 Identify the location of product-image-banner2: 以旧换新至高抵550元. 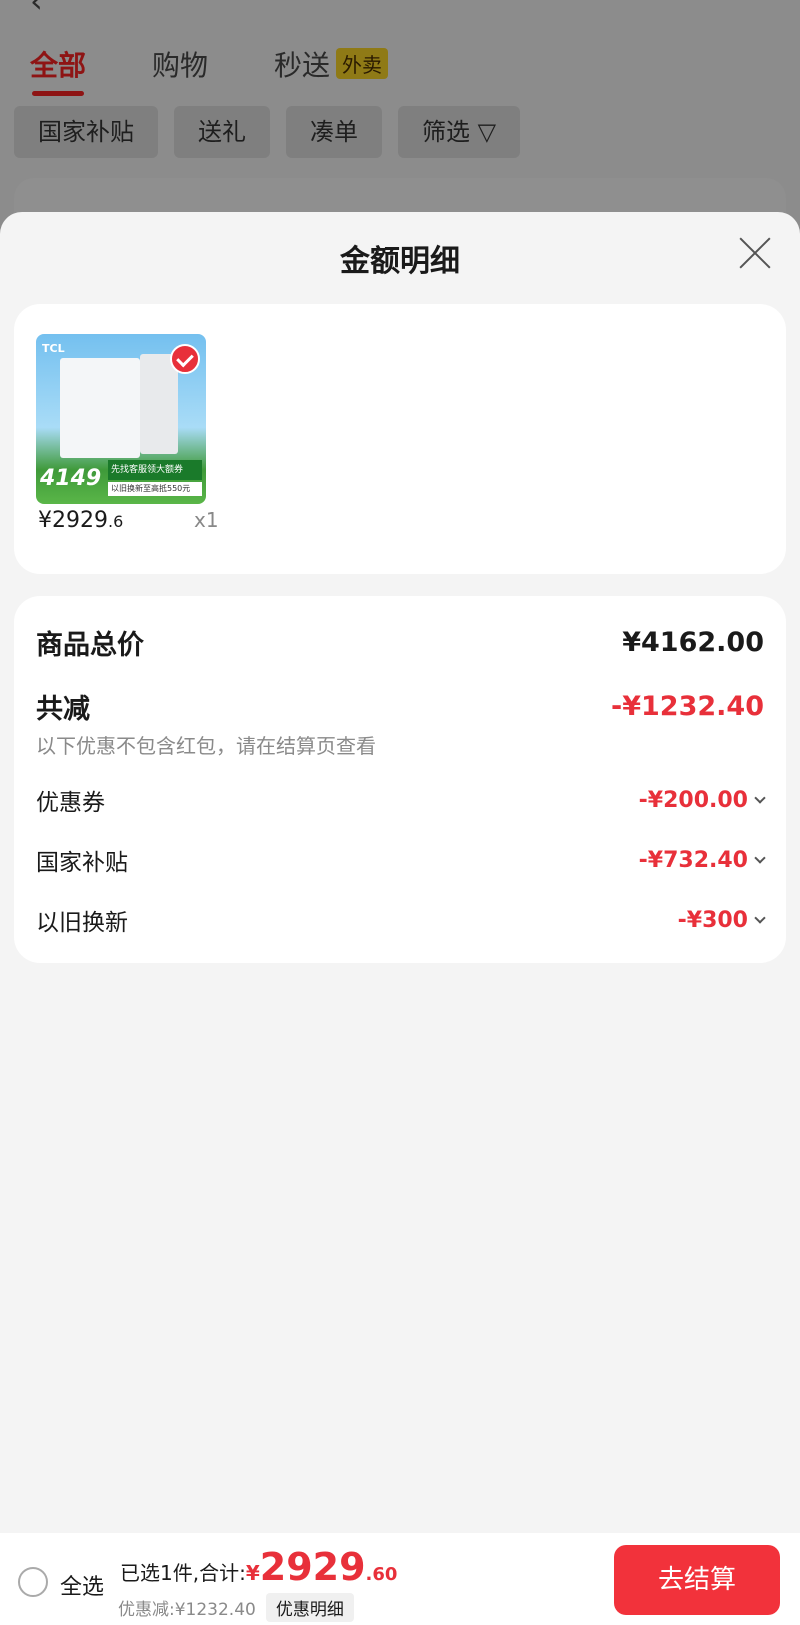
(155, 489).